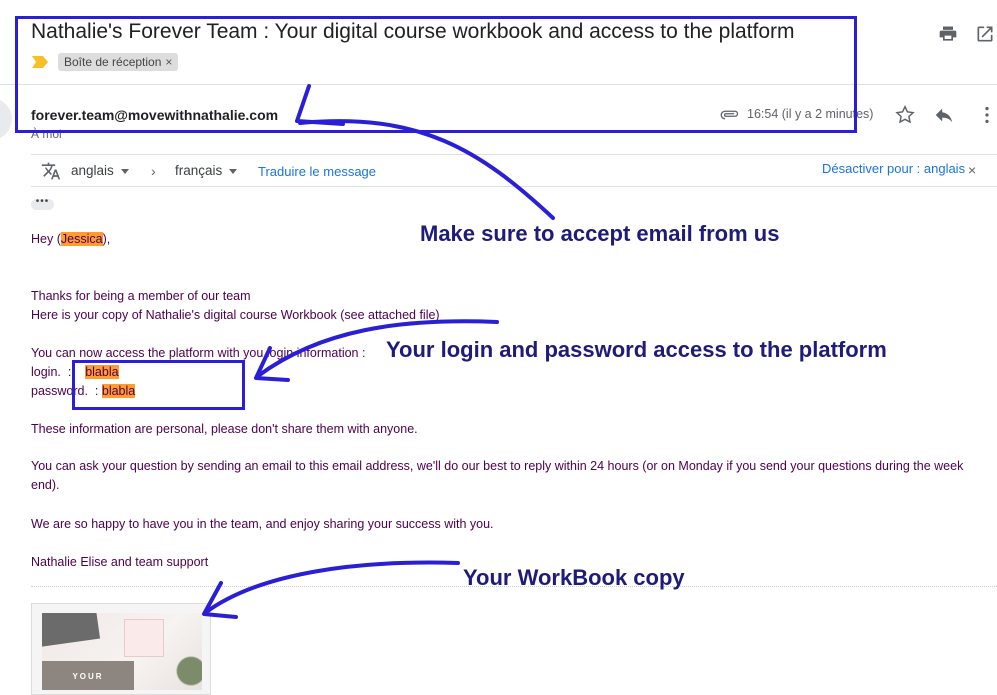  What do you see at coordinates (948, 34) in the screenshot?
I see `print-icon` at bounding box center [948, 34].